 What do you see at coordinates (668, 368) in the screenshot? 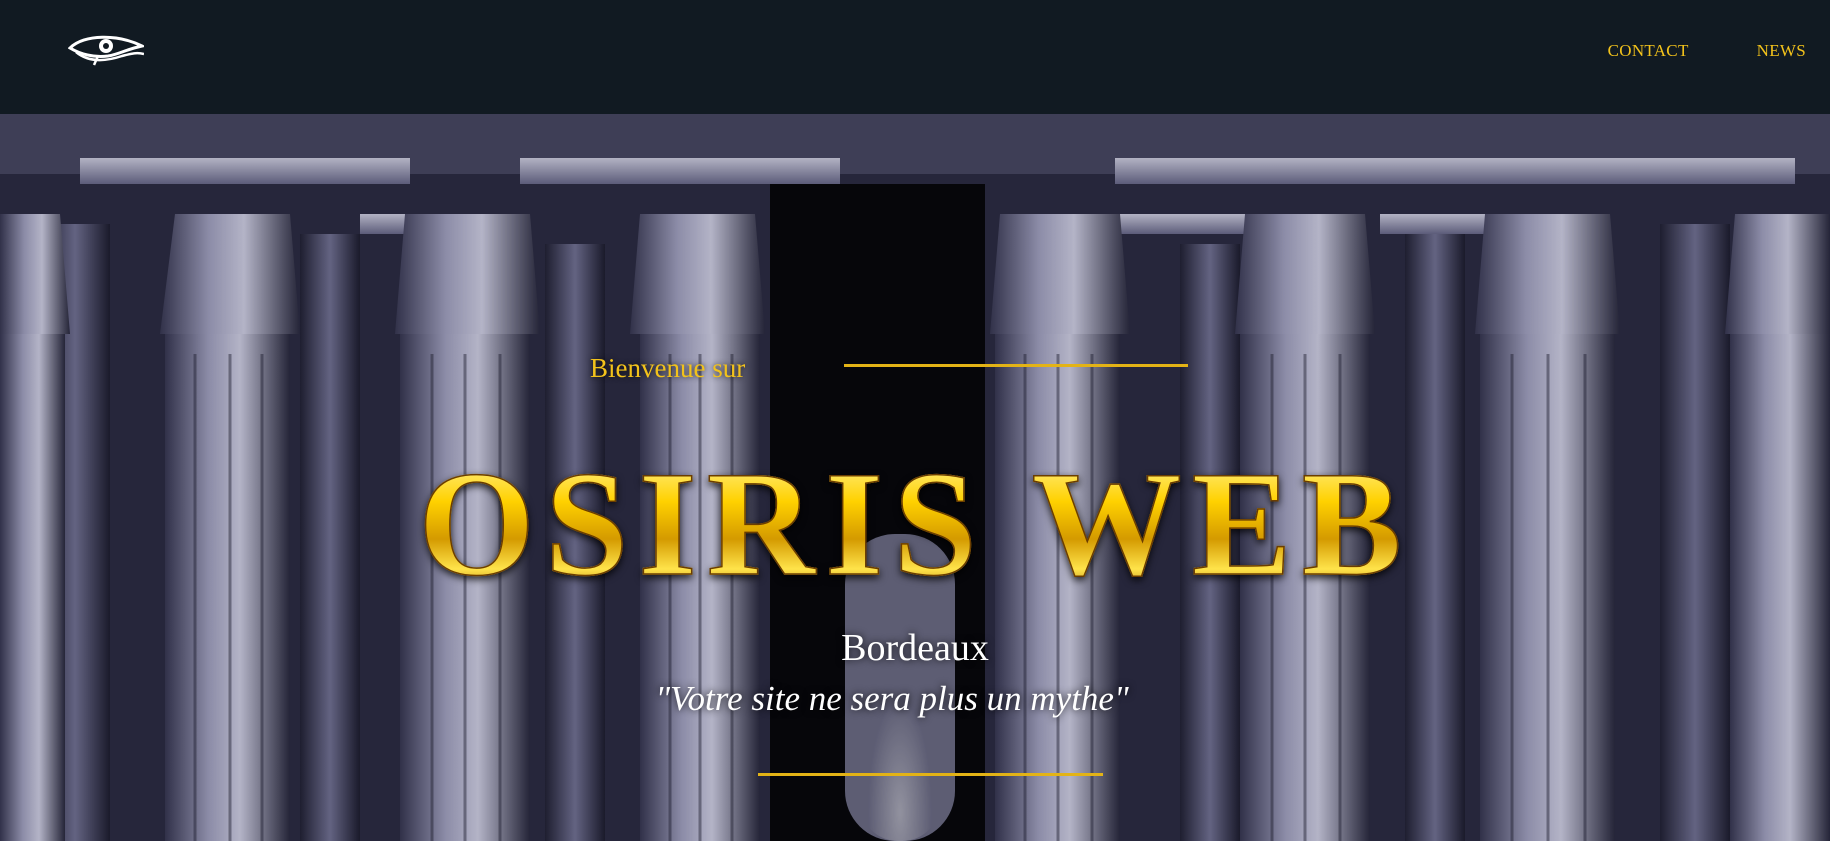
I see `welcome-text: Bienvenue sur` at bounding box center [668, 368].